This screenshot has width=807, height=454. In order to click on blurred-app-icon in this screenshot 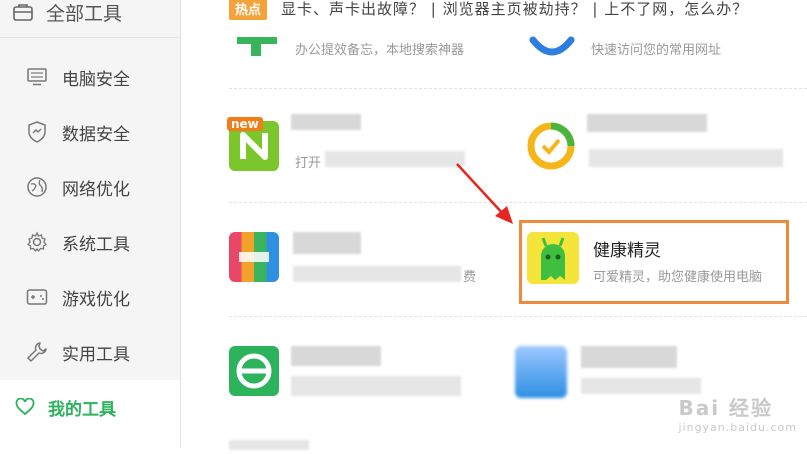, I will do `click(541, 372)`.